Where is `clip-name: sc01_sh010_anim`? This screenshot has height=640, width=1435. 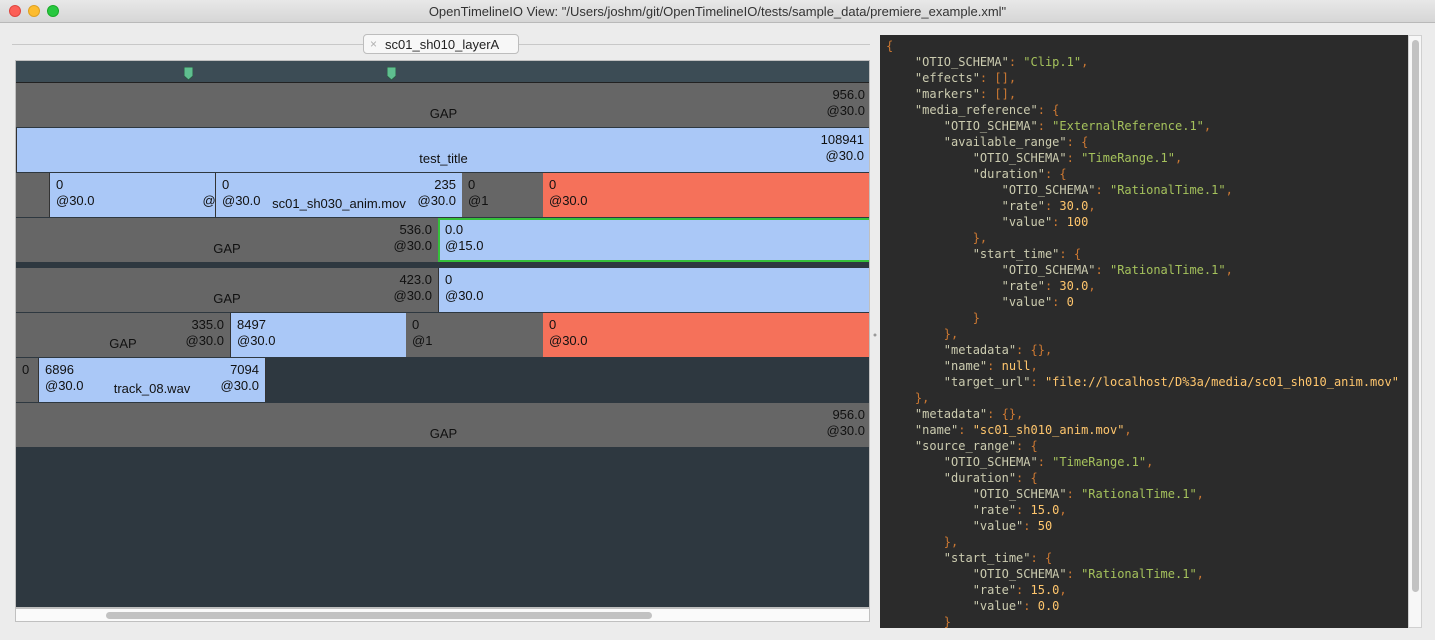 clip-name: sc01_sh010_anim is located at coordinates (706, 203).